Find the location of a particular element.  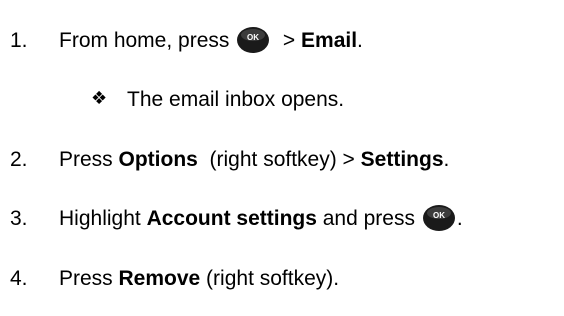

step-text-bold-2: Settings is located at coordinates (402, 159).